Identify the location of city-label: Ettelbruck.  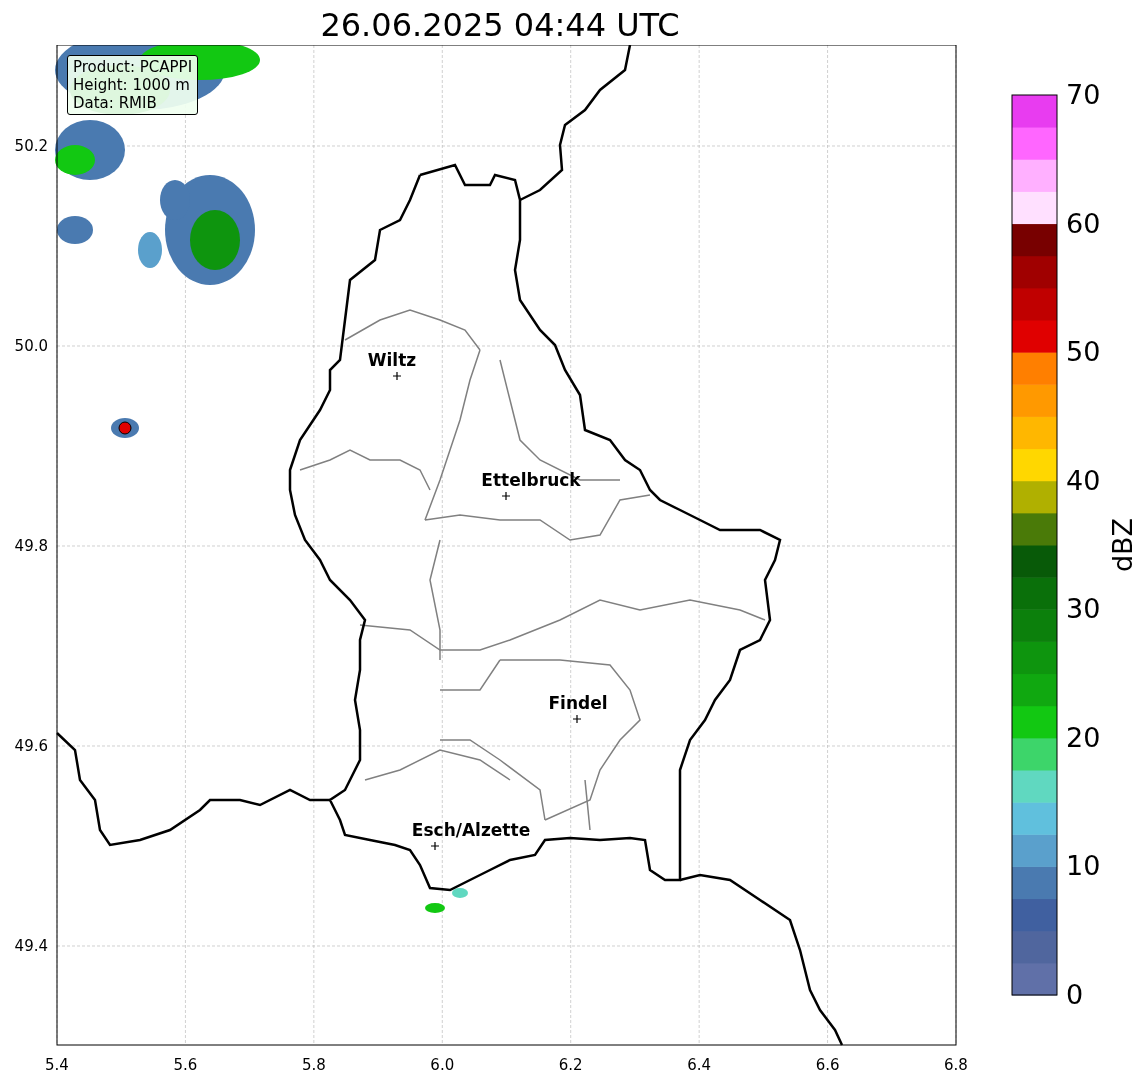
(531, 480).